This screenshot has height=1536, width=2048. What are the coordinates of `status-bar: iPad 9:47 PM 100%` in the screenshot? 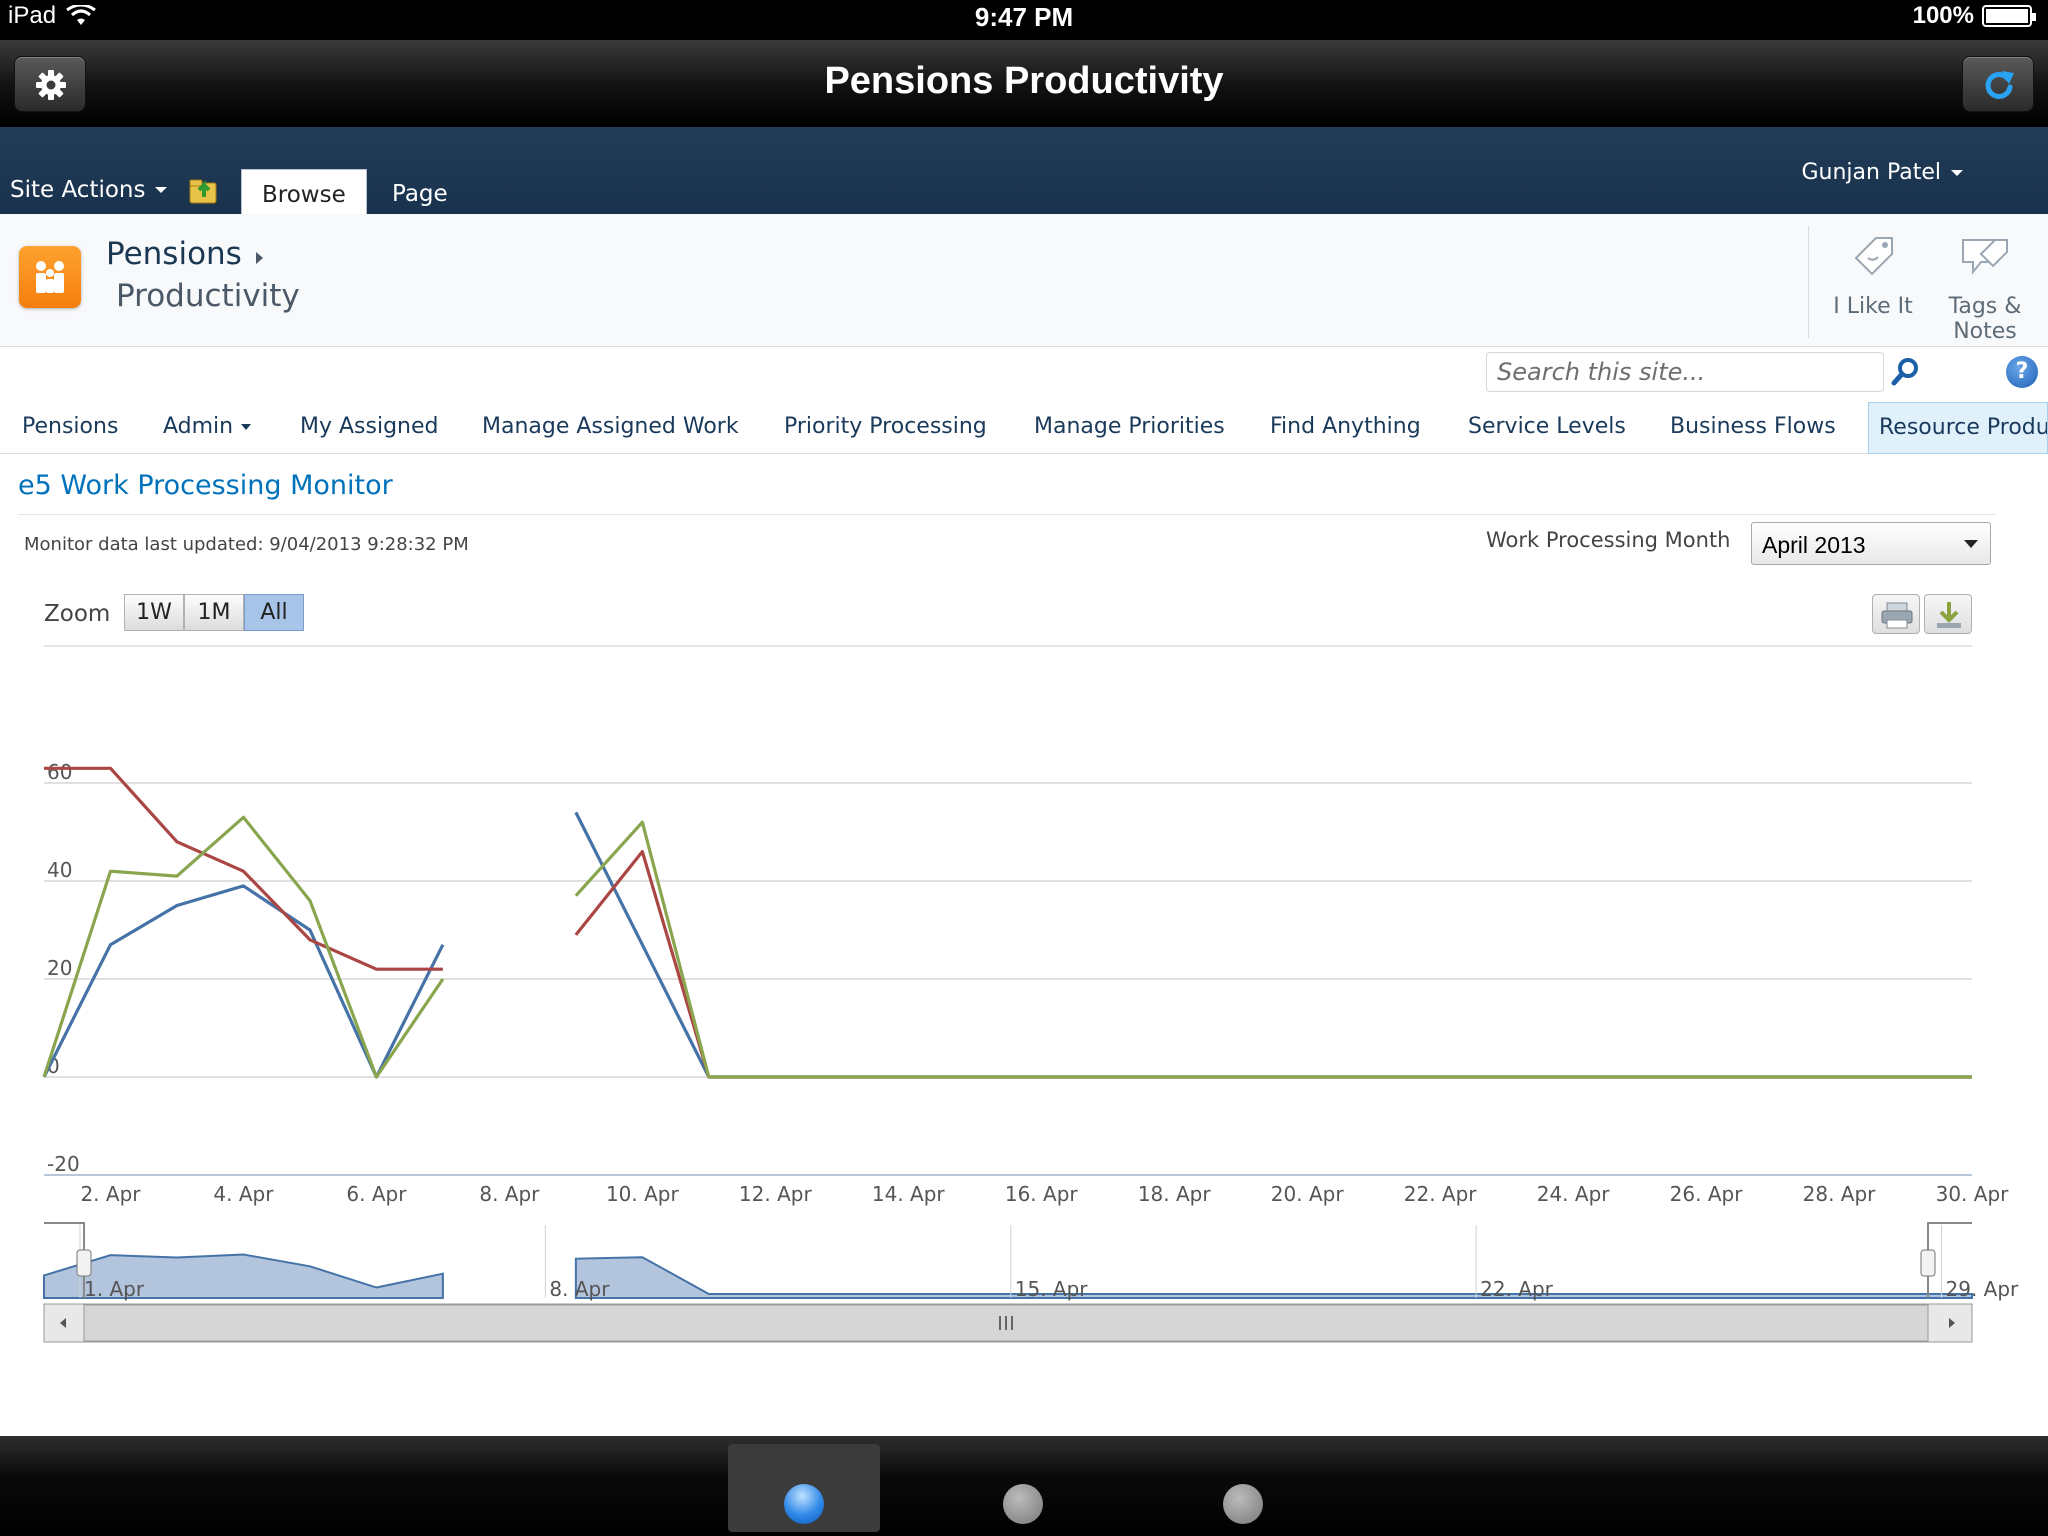 It's located at (1024, 20).